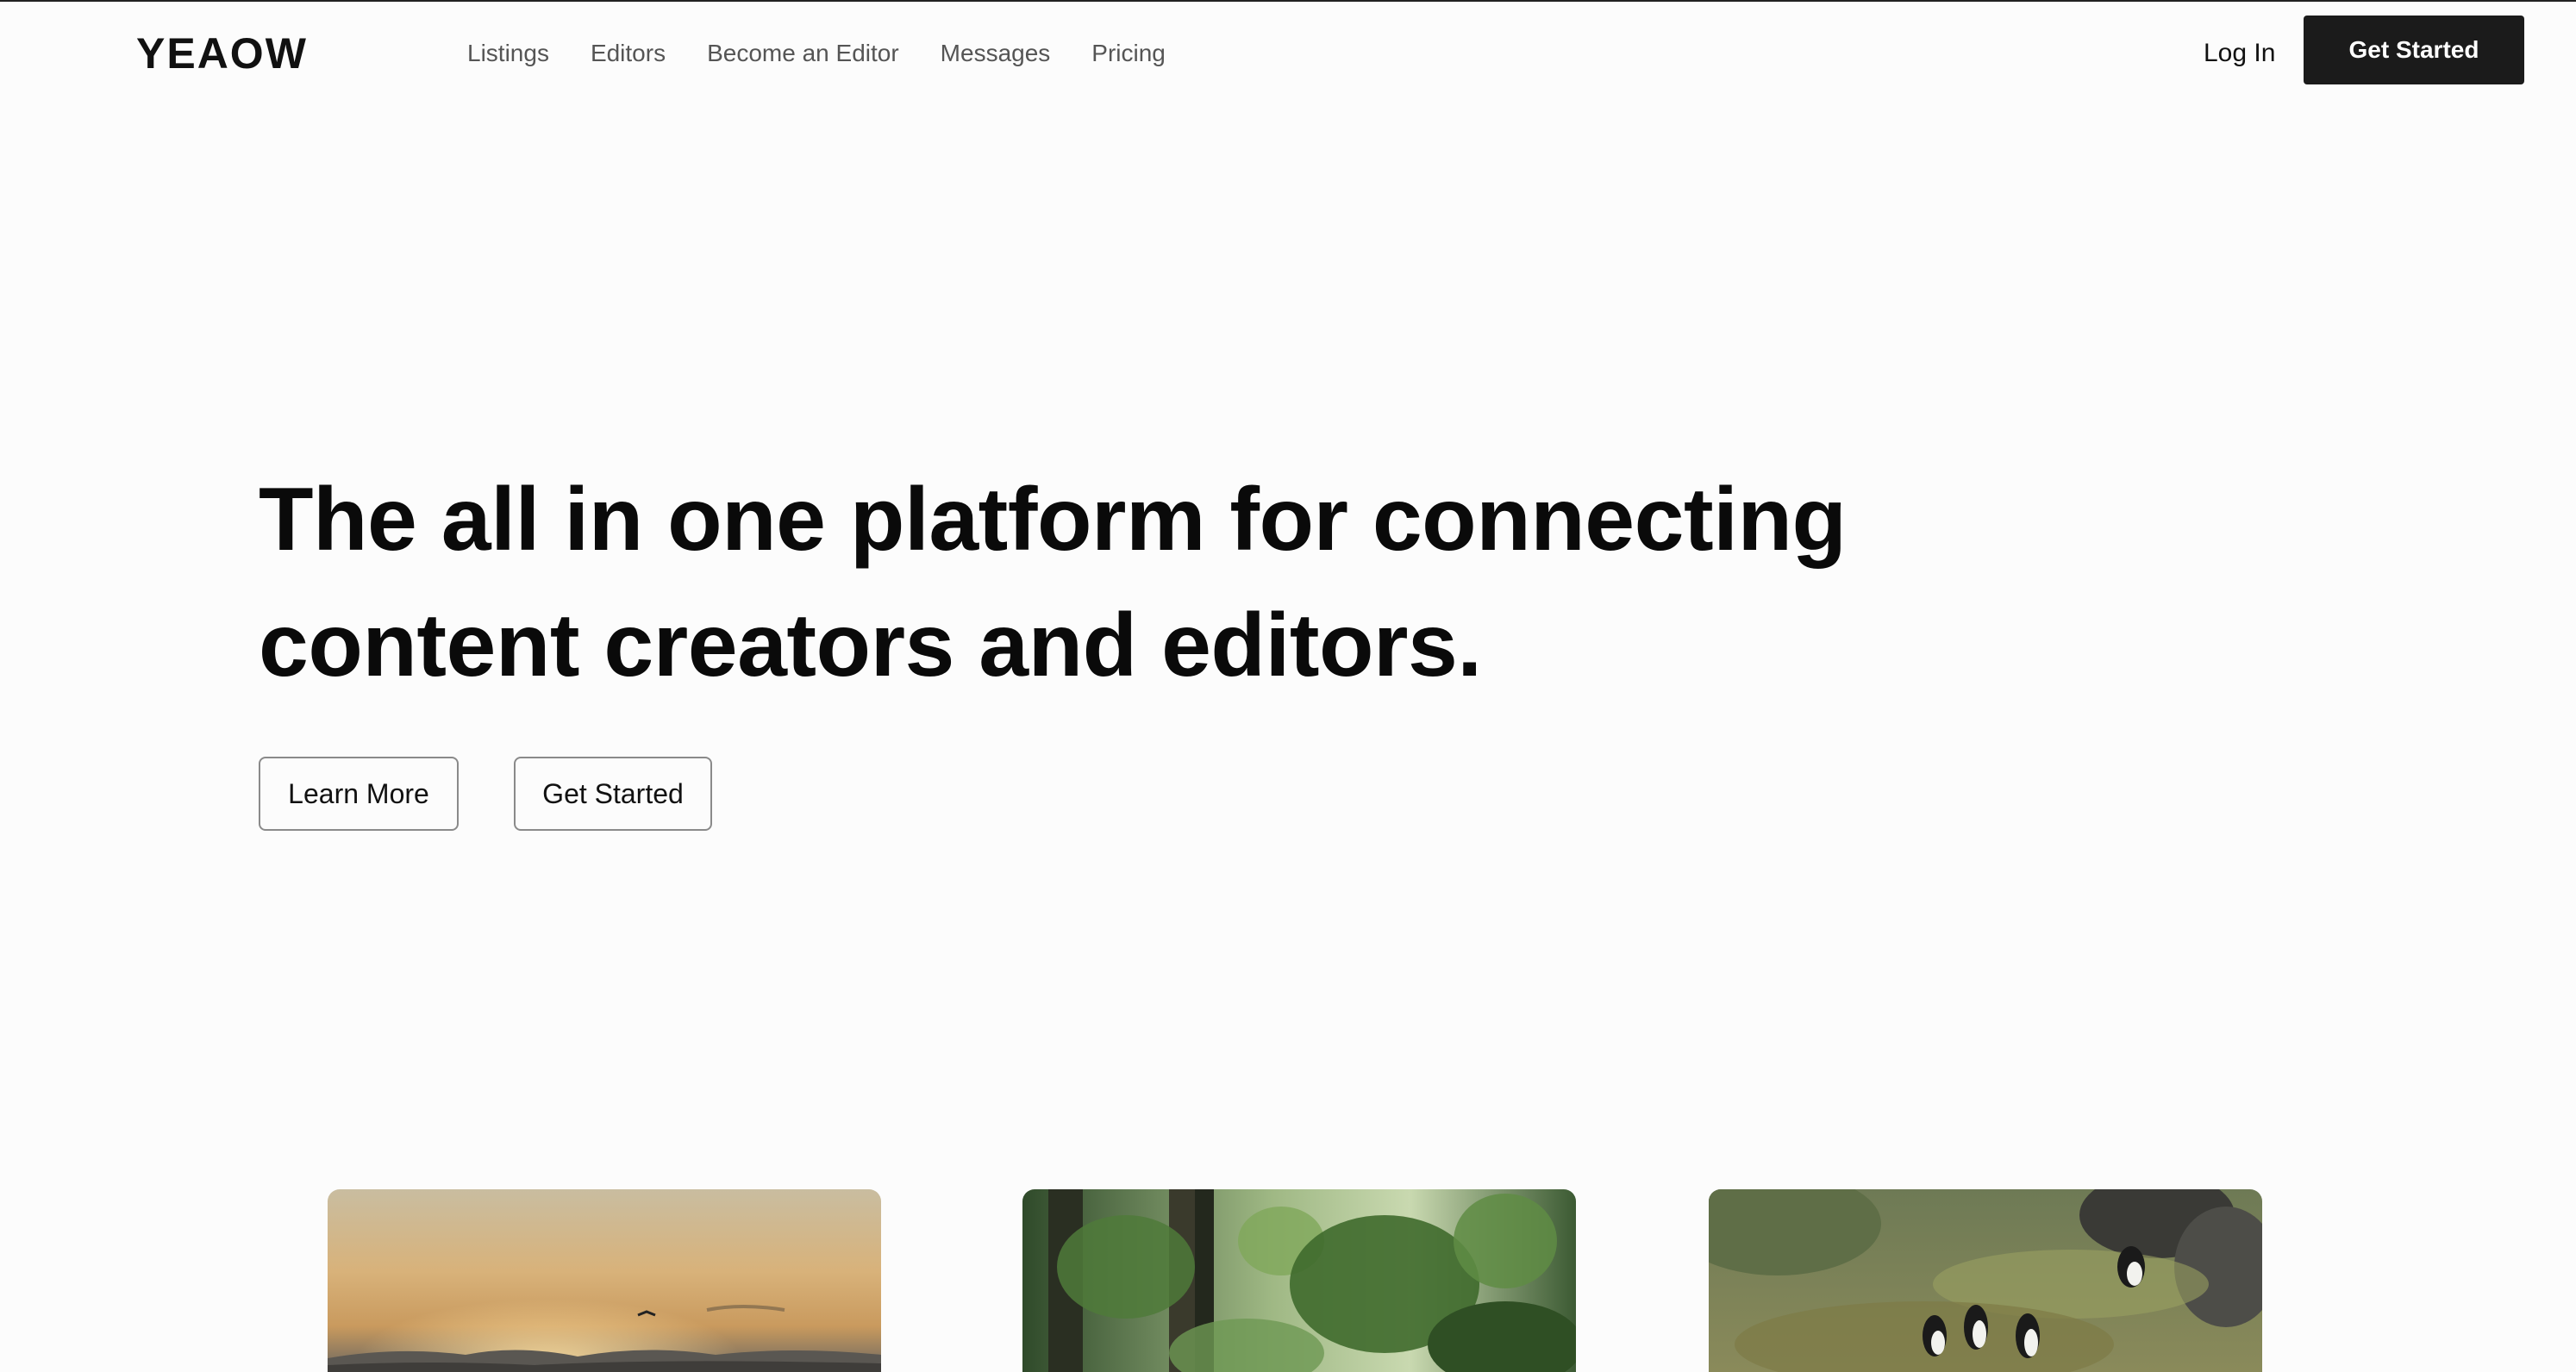  I want to click on hero-title-line-2: content creators and editors., so click(870, 646).